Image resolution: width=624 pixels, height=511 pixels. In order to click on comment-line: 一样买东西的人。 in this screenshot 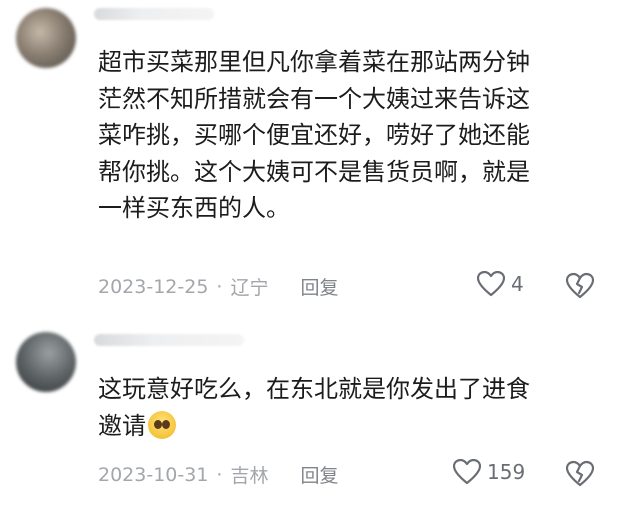, I will do `click(194, 208)`.